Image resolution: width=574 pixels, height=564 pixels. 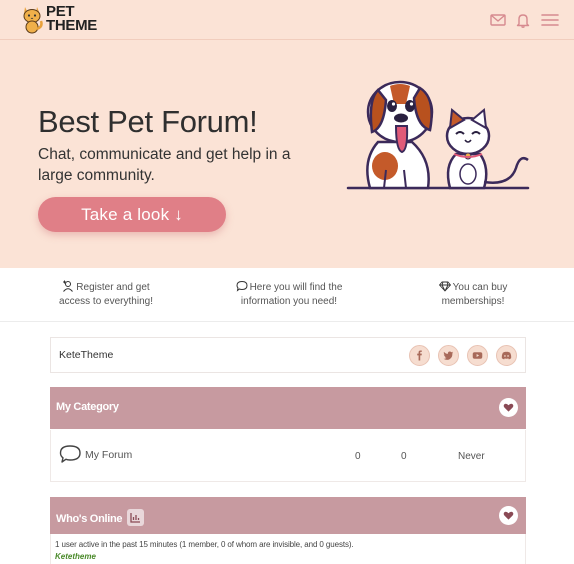 What do you see at coordinates (242, 286) in the screenshot?
I see `chat-bubble-icon` at bounding box center [242, 286].